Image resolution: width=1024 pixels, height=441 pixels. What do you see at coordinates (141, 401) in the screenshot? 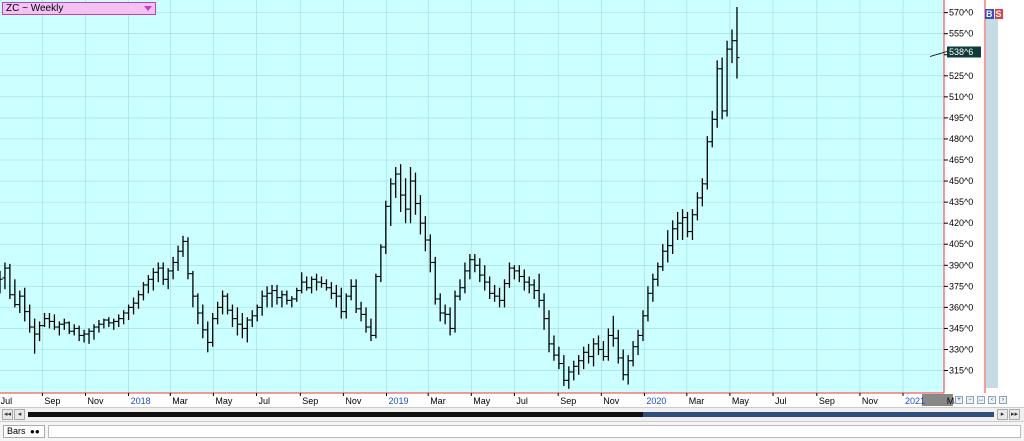
I see `x-tick-label: 2018` at bounding box center [141, 401].